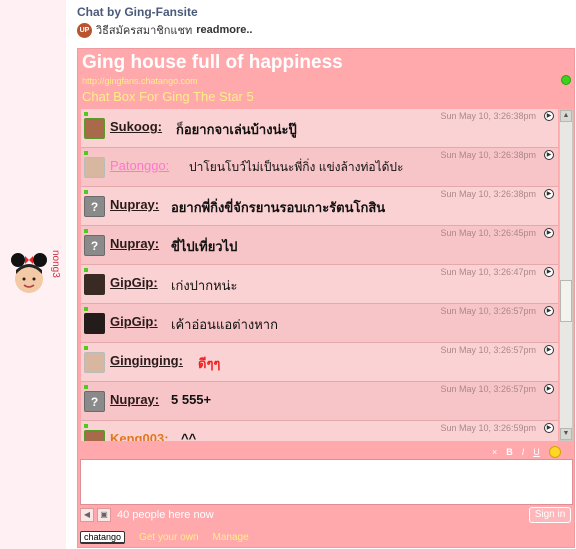 This screenshot has height=549, width=576. I want to click on image-icon: ▣, so click(104, 515).